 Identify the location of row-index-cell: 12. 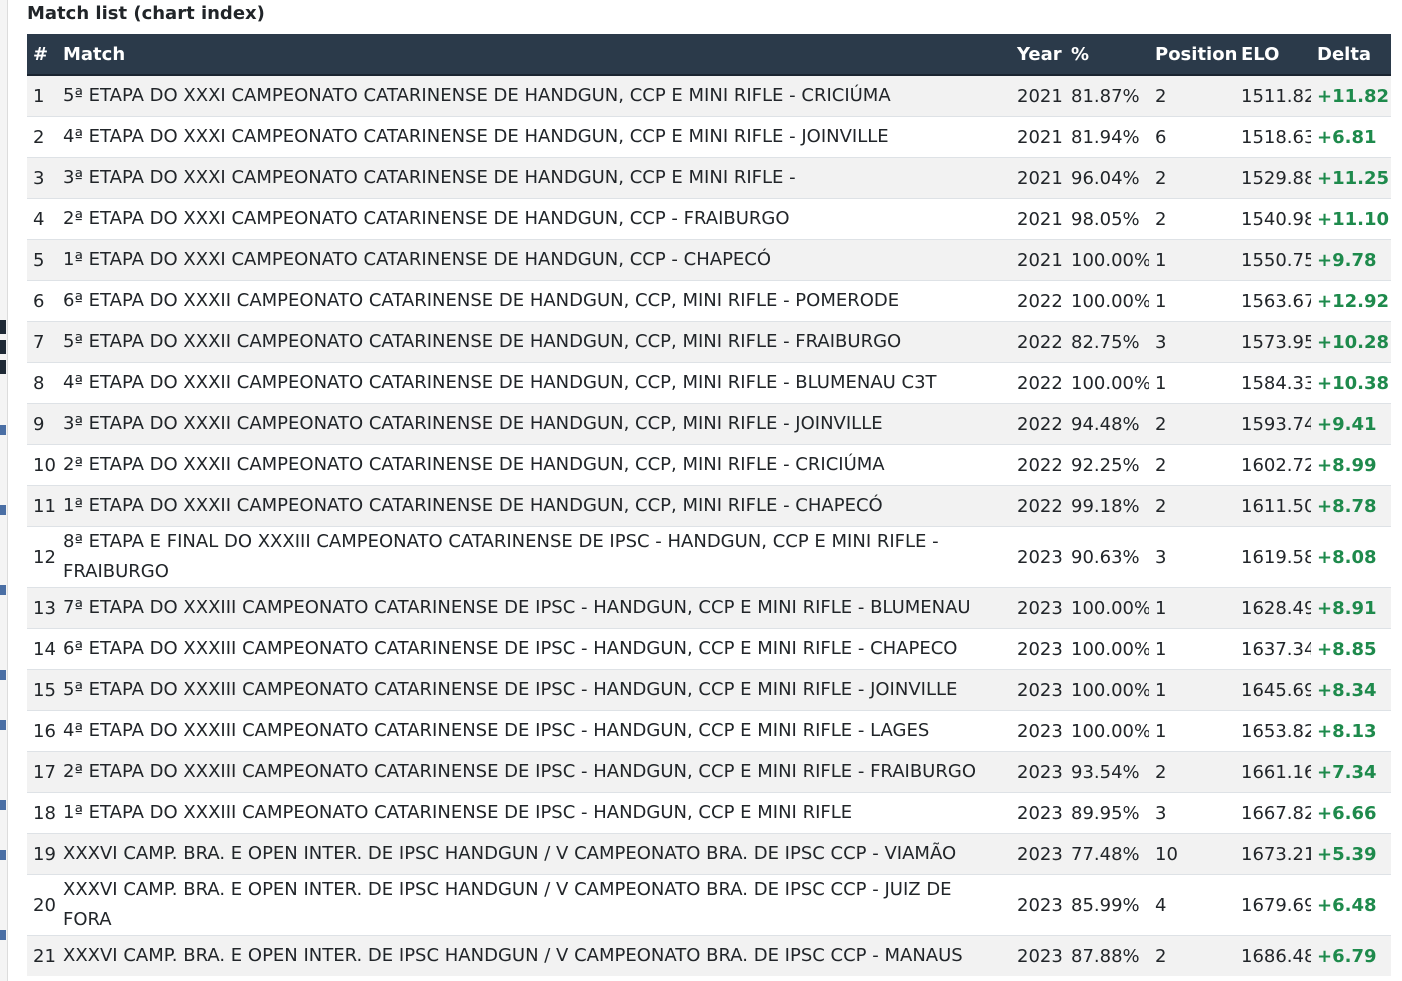
(42, 557).